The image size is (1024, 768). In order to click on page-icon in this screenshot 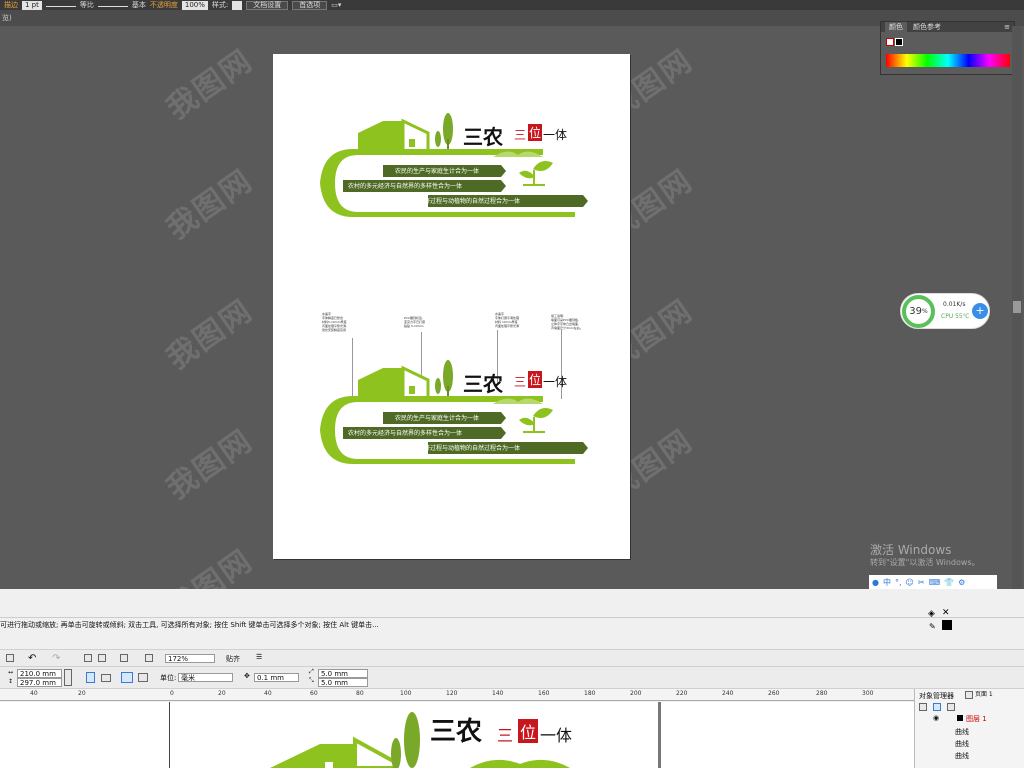, I will do `click(969, 695)`.